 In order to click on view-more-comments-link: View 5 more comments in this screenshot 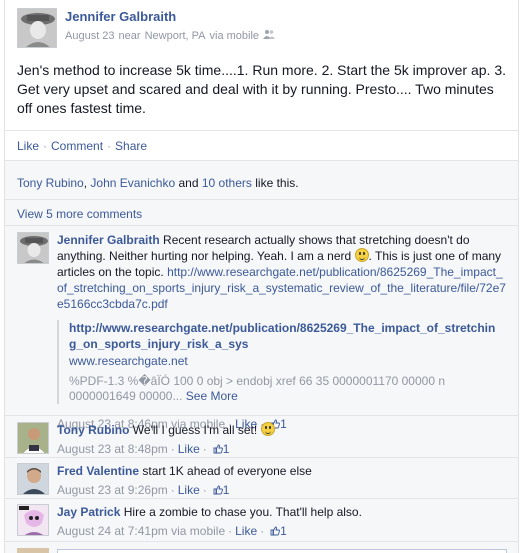, I will do `click(79, 214)`.